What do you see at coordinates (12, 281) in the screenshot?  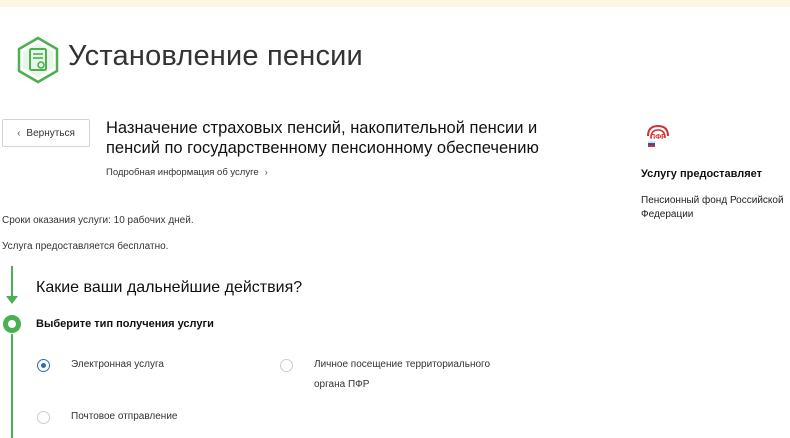 I see `stepper-line-top` at bounding box center [12, 281].